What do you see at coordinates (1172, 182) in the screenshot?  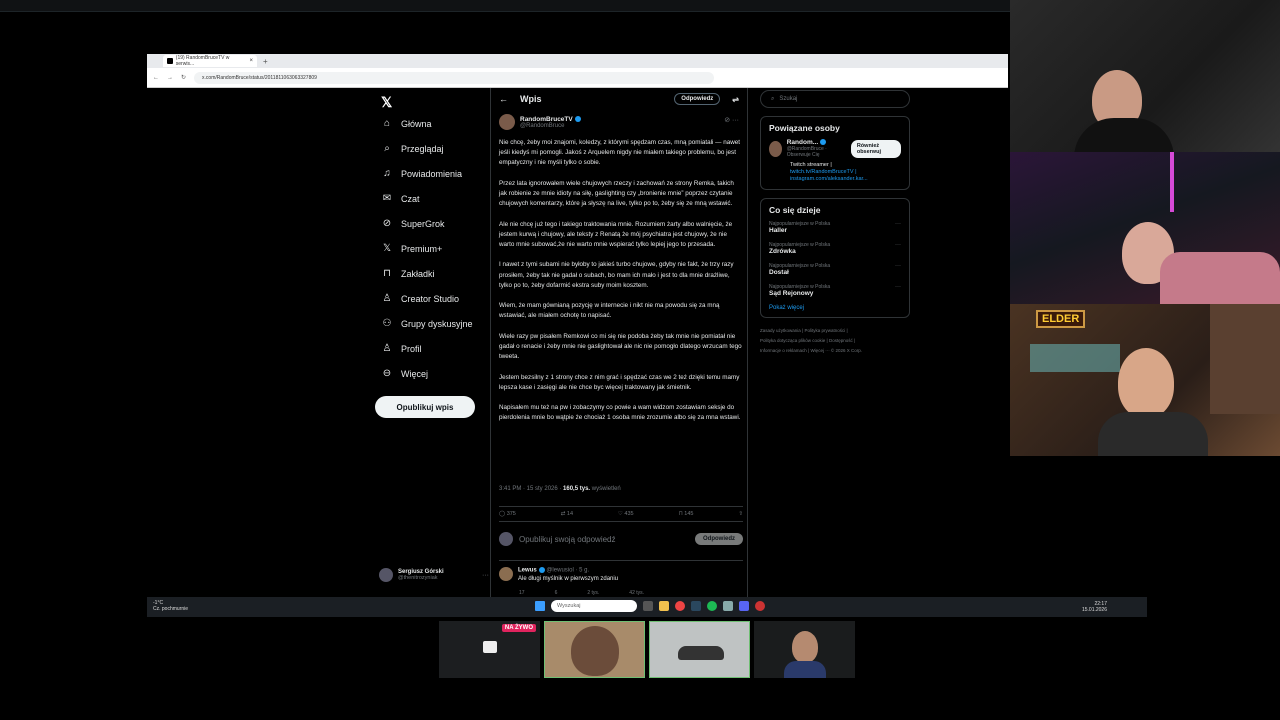 I see `neon-light` at bounding box center [1172, 182].